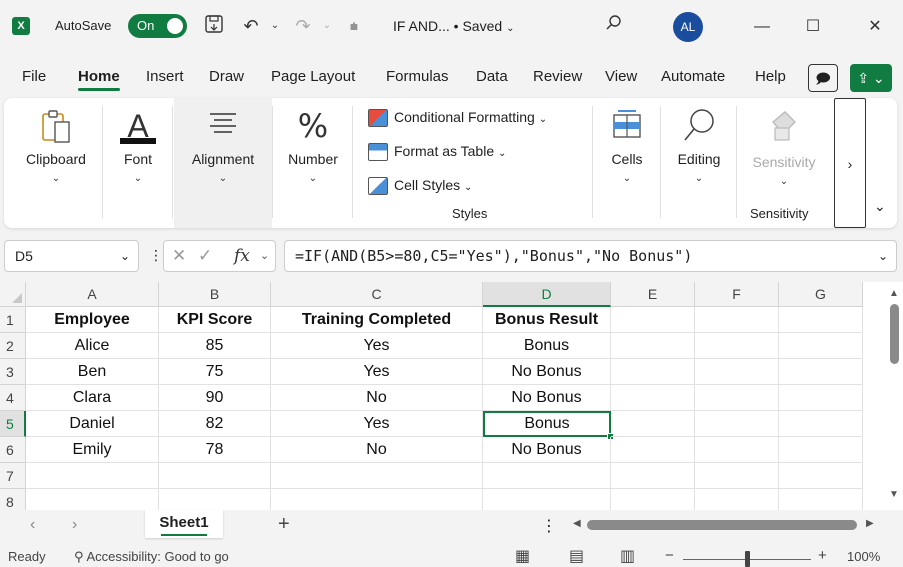 The height and width of the screenshot is (567, 903). I want to click on cell-a7, so click(92, 476).